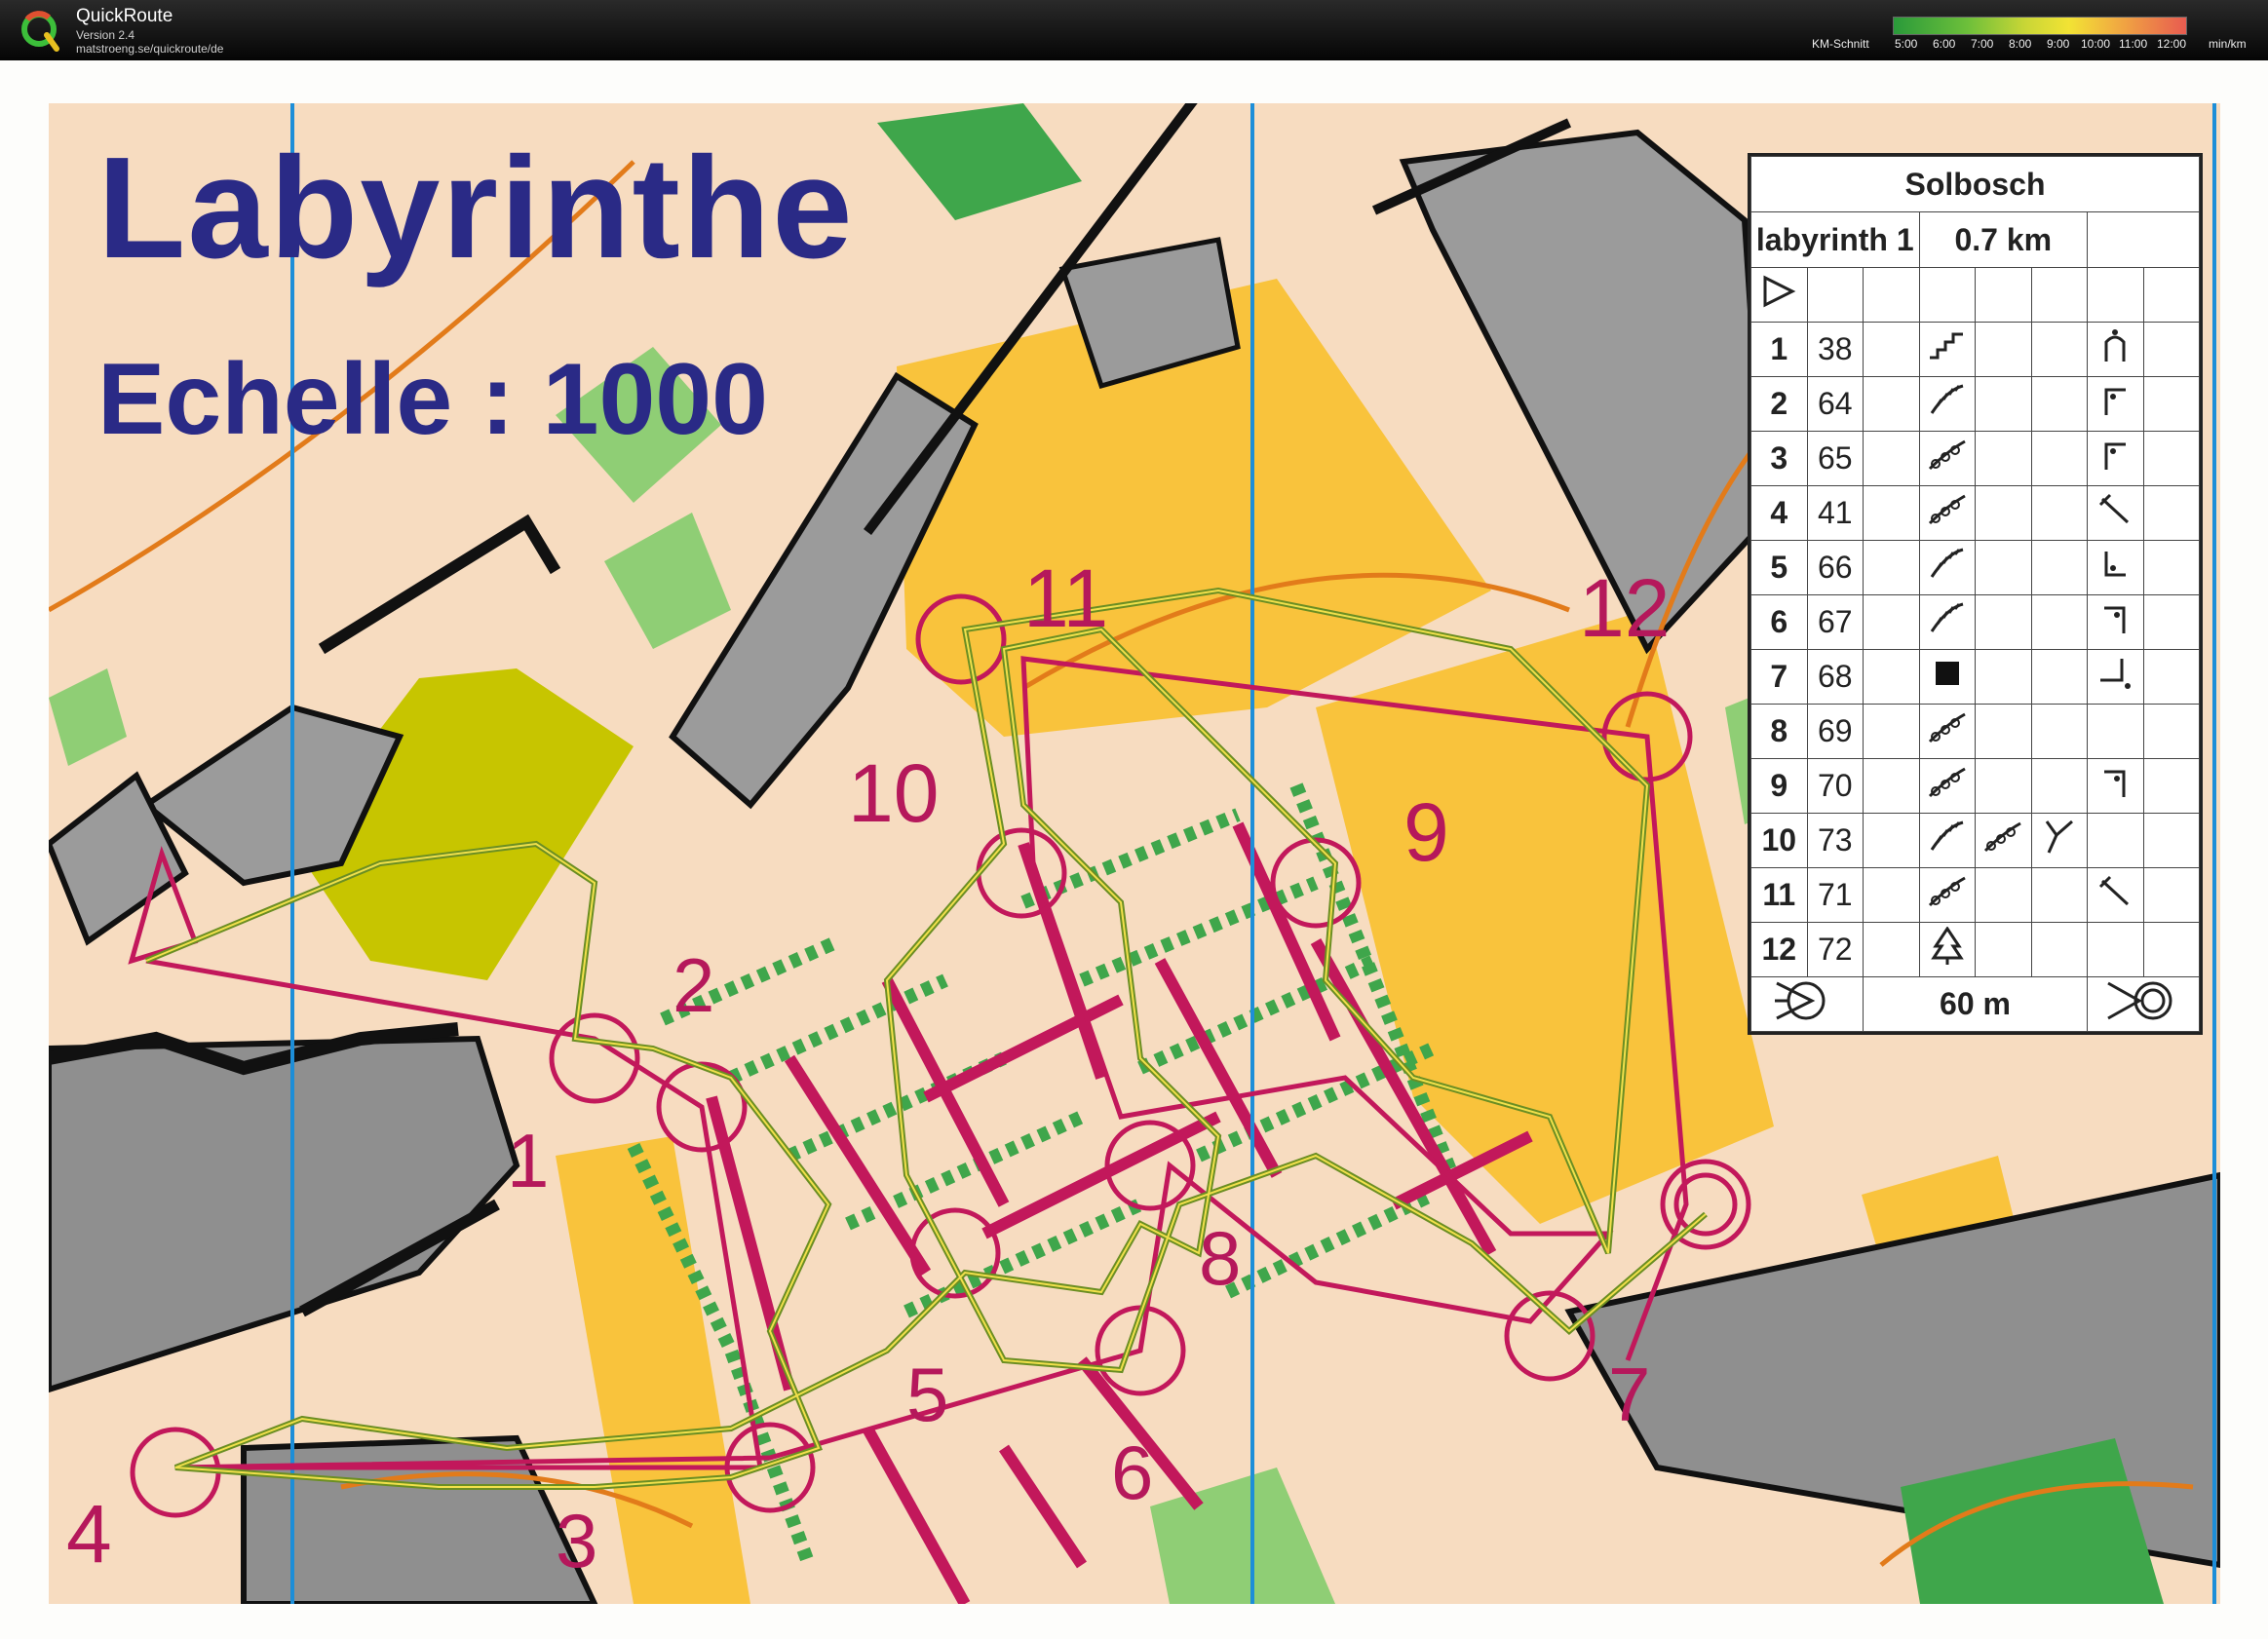 This screenshot has width=2268, height=1639. What do you see at coordinates (1982, 44) in the screenshot?
I see `pace-tick: 7:00` at bounding box center [1982, 44].